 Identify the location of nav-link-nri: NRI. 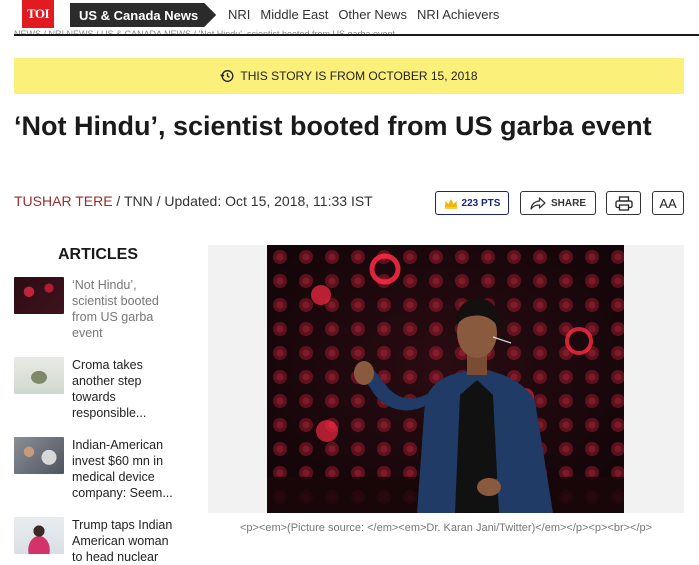
(239, 14).